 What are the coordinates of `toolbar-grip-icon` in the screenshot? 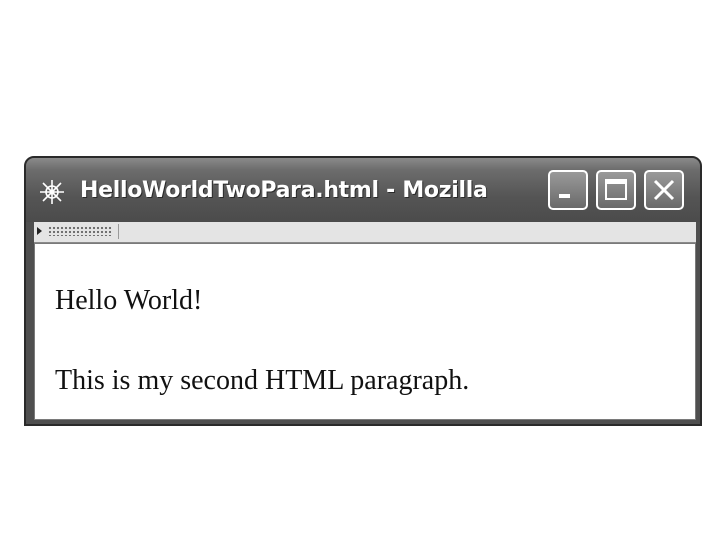 It's located at (76, 231).